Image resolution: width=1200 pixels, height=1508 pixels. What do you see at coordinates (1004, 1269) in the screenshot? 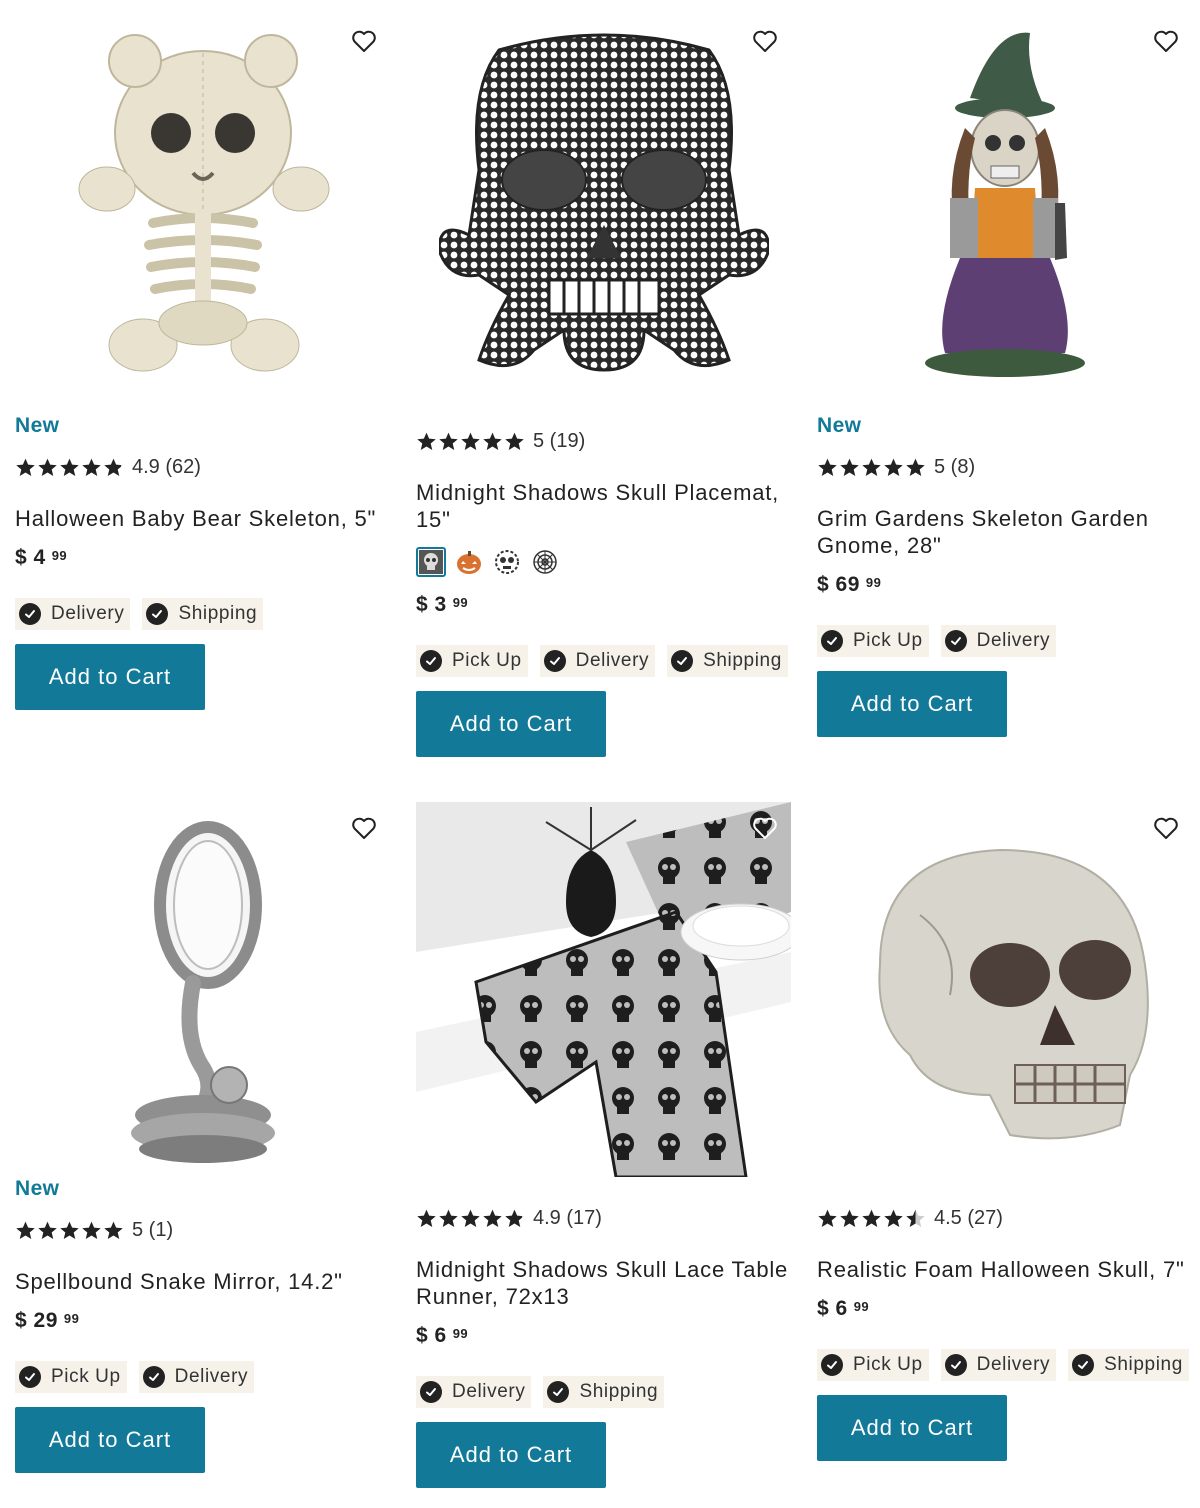
I see `product-title: Realistic Foam Halloween Skull, 7"` at bounding box center [1004, 1269].